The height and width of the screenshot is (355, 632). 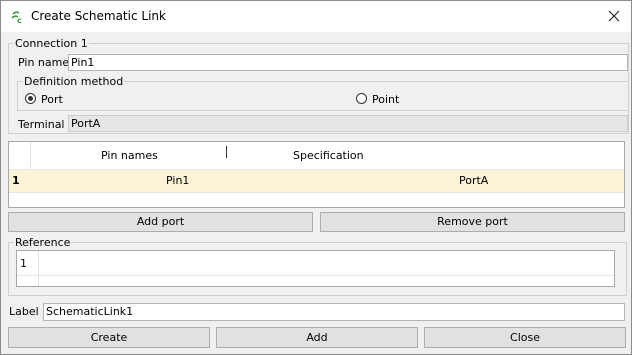 I want to click on table-corner, so click(x=20, y=155).